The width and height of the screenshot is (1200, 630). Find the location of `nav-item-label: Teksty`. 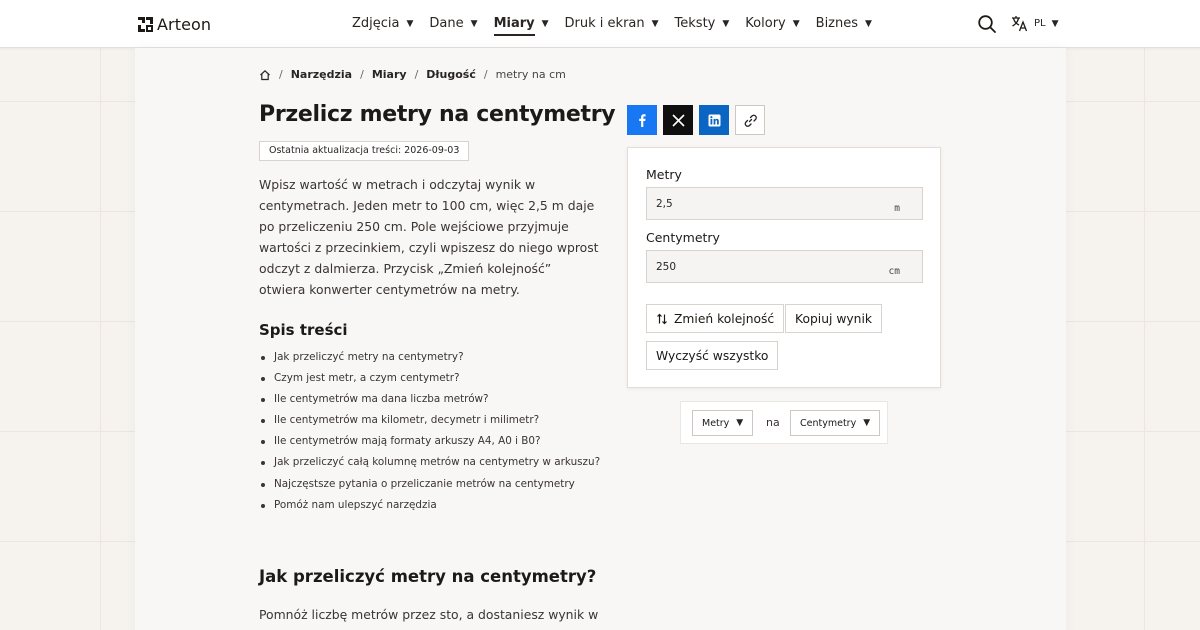

nav-item-label: Teksty is located at coordinates (695, 23).